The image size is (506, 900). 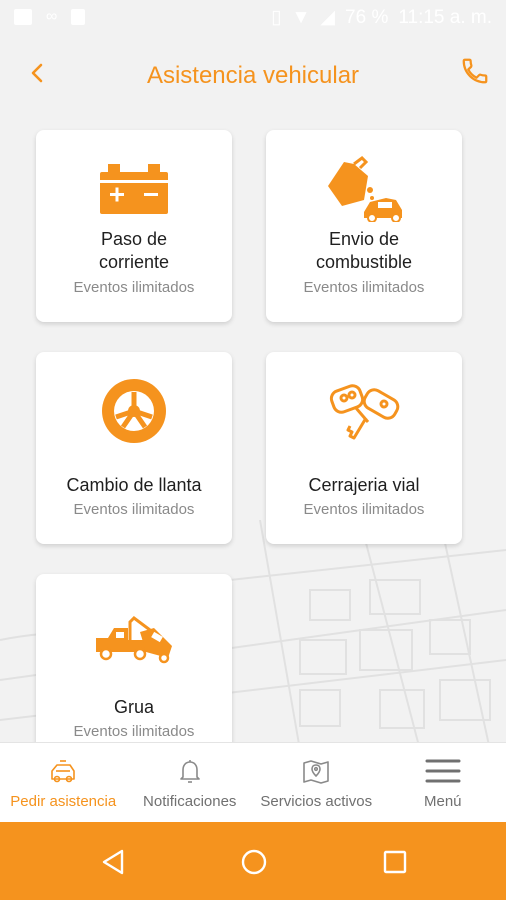 What do you see at coordinates (364, 251) in the screenshot?
I see `service-name: Envio de combustible` at bounding box center [364, 251].